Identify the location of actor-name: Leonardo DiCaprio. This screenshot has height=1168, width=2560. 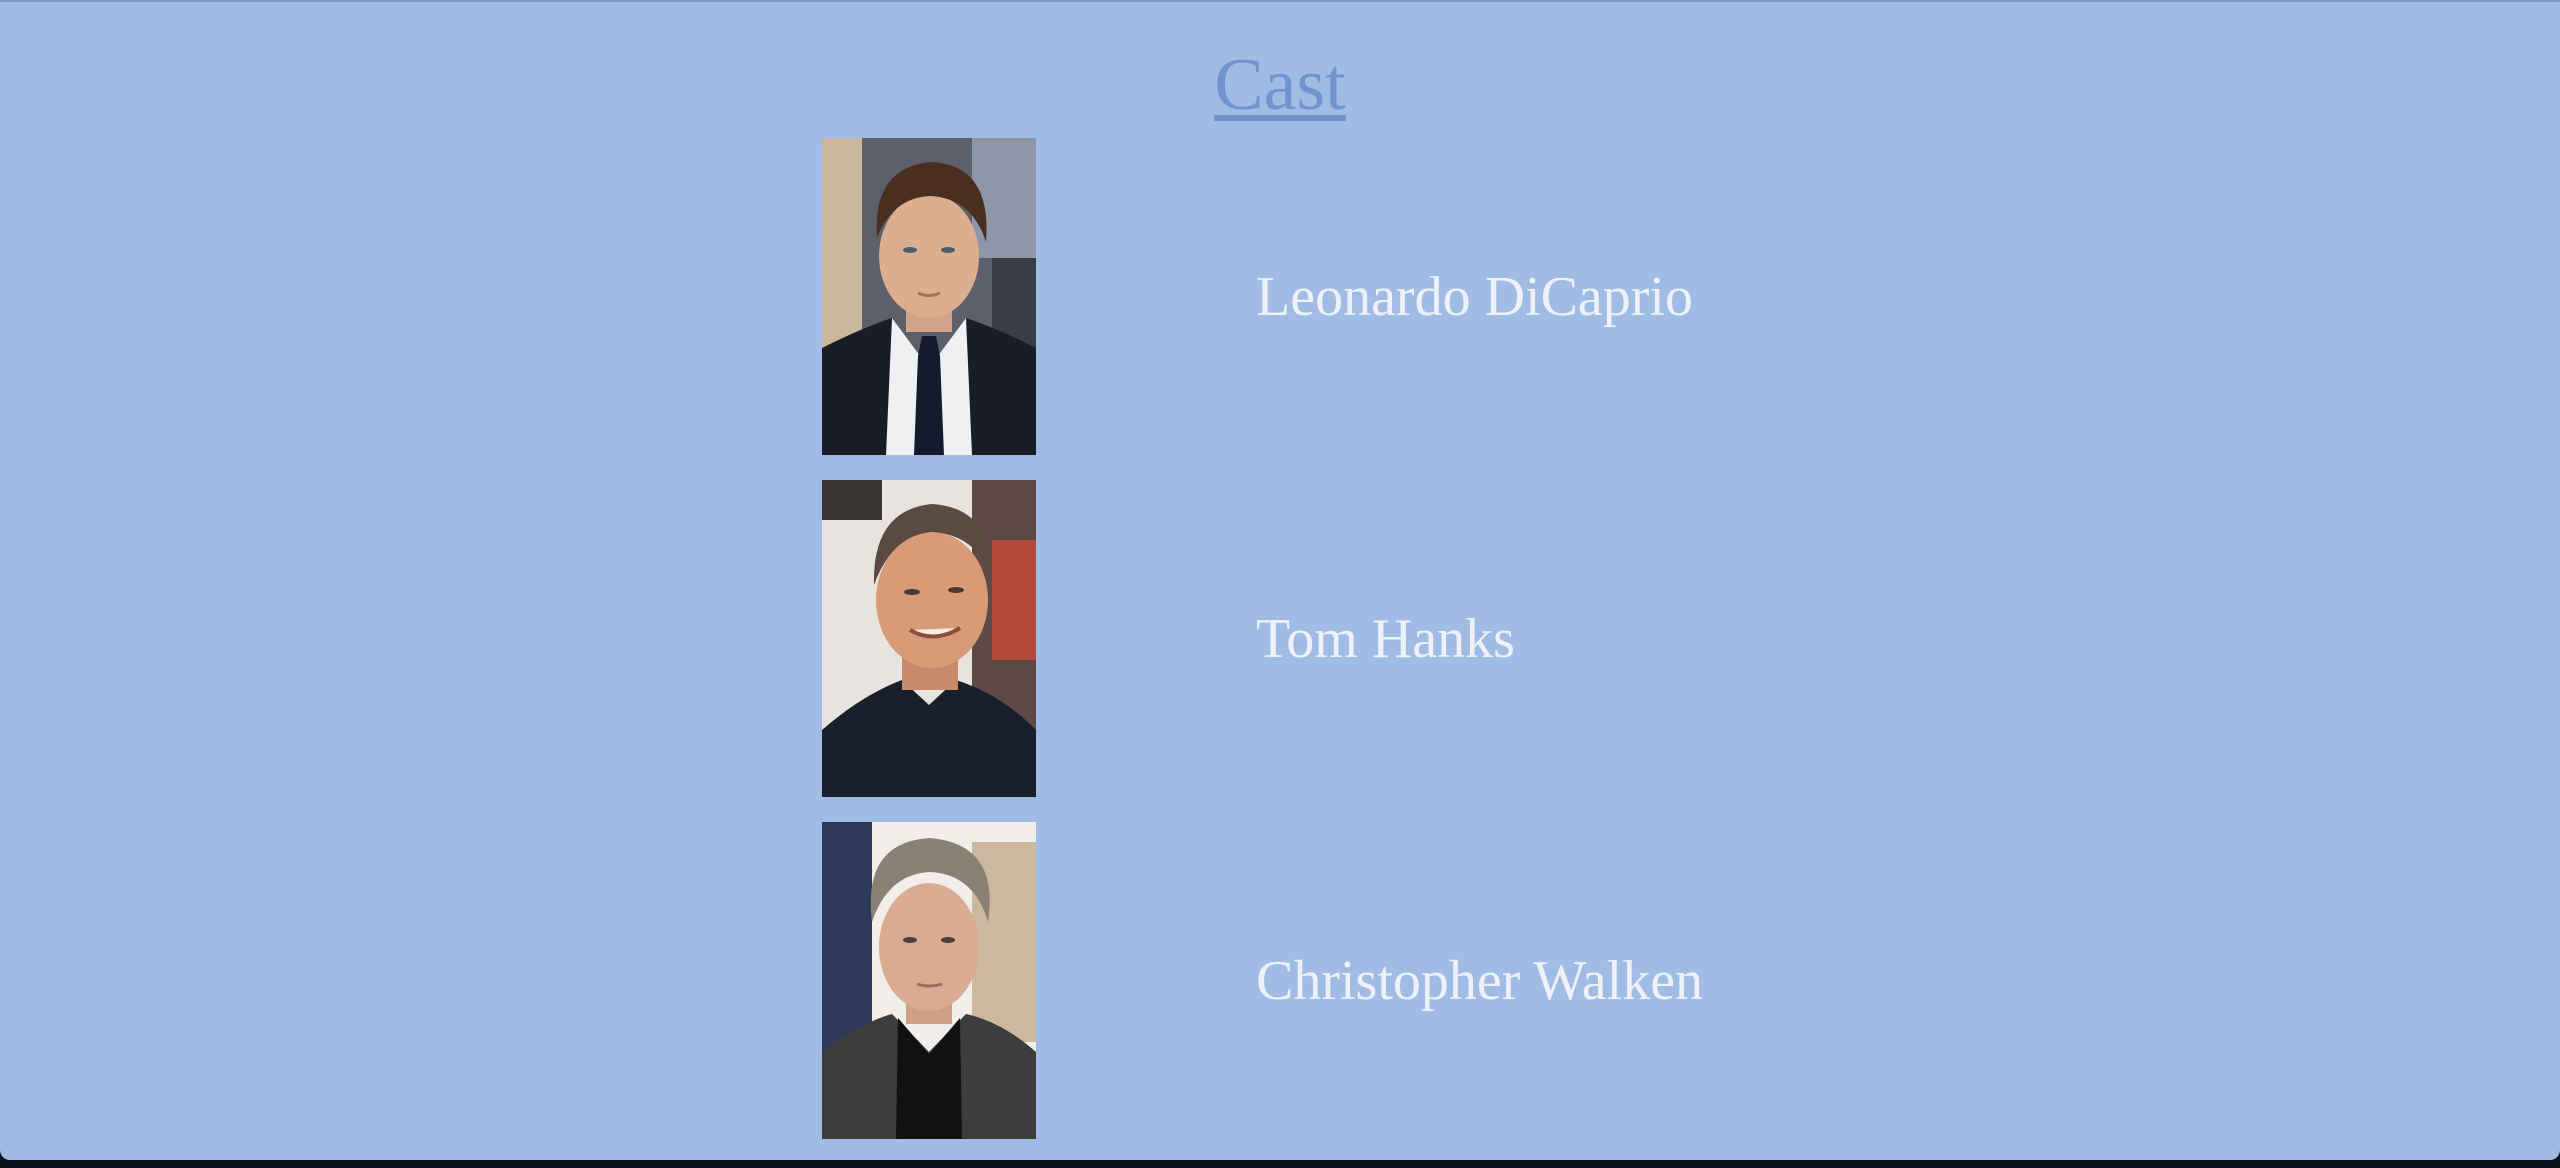
(1474, 297).